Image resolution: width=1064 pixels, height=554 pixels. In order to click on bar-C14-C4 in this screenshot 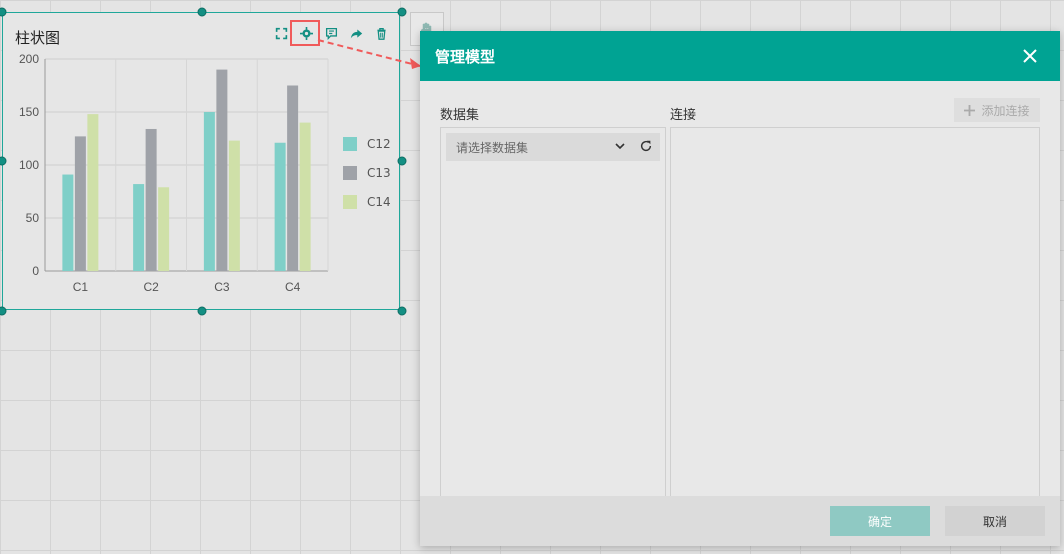, I will do `click(305, 196)`.